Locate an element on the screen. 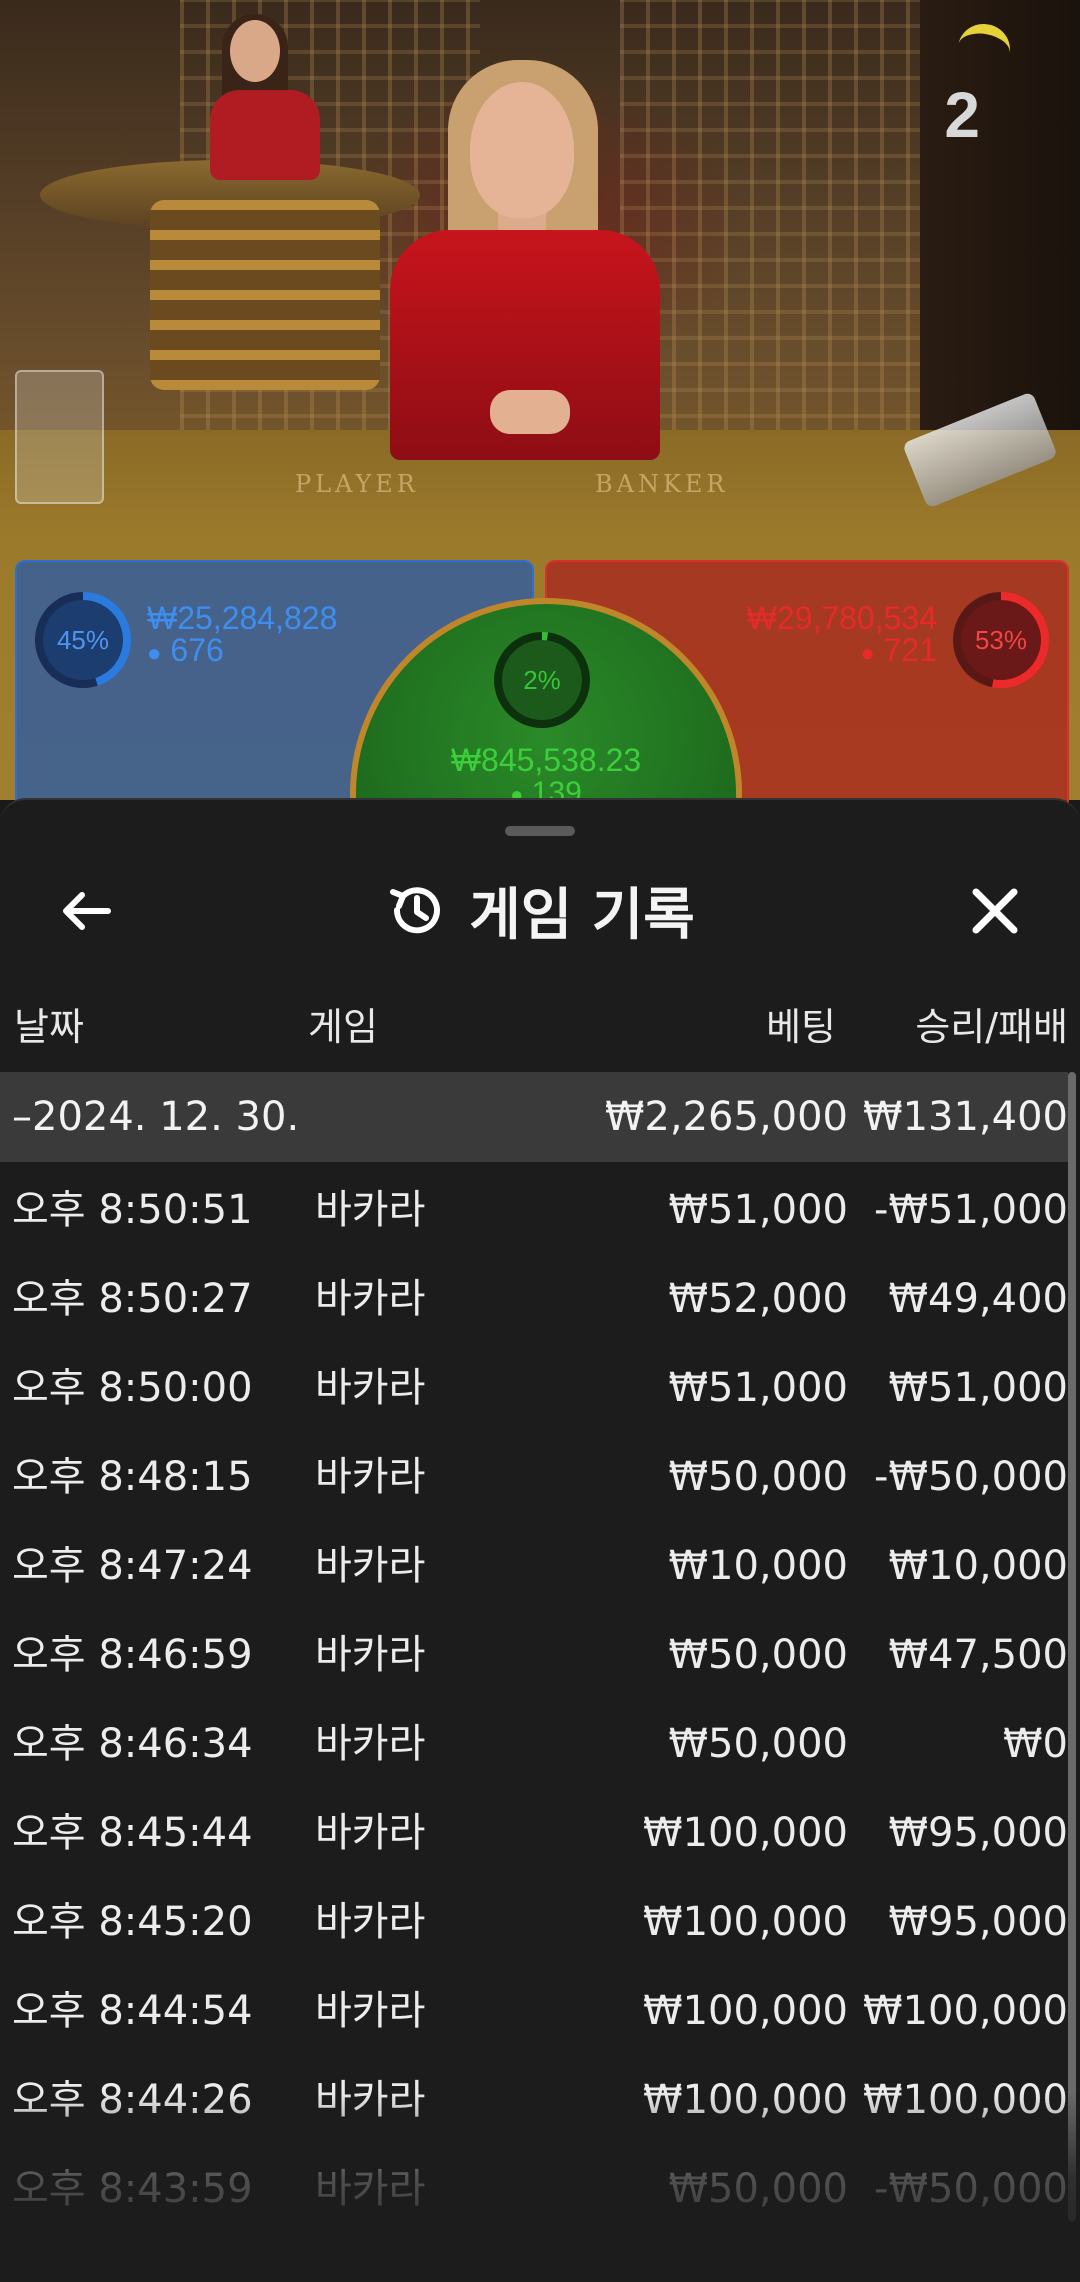 The image size is (1080, 2282). row-time: 오후 8:46:59 is located at coordinates (132, 1655).